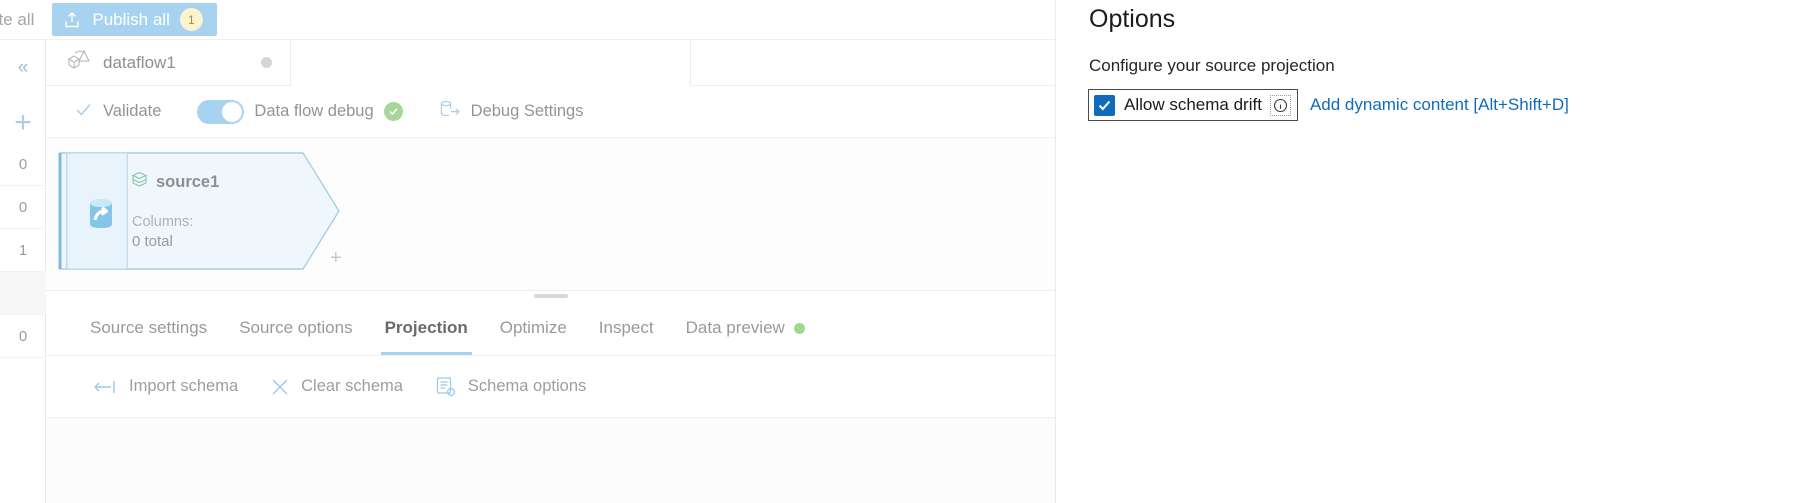  Describe the element at coordinates (336, 258) in the screenshot. I see `add-transformation-plus-icon: +` at that location.